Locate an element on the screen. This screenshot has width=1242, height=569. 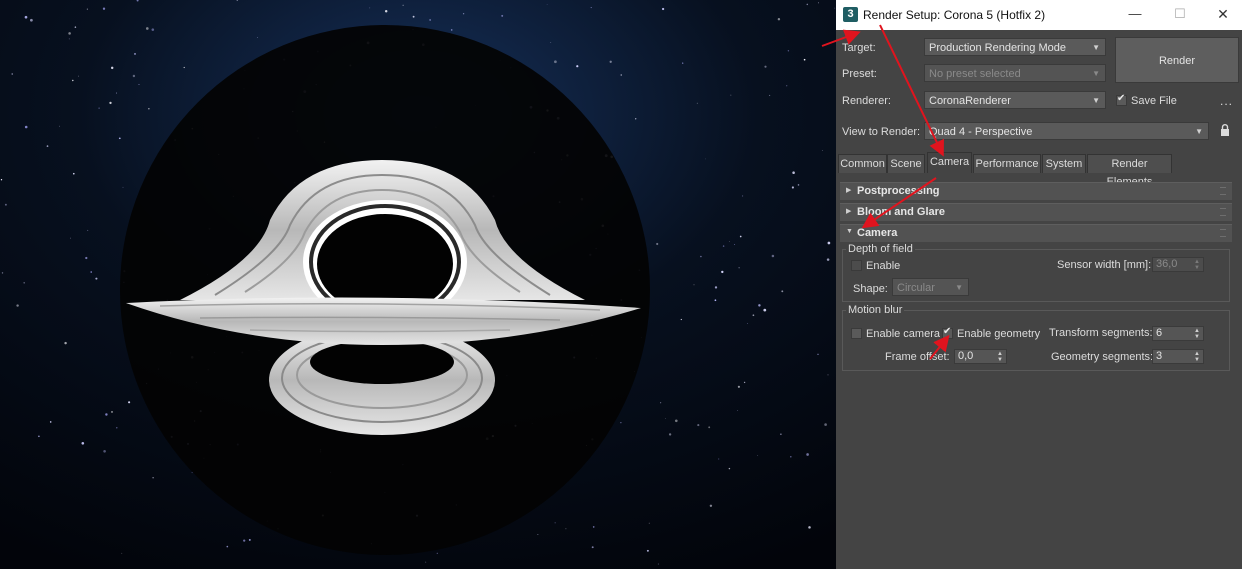
preset-dropdown: No preset selected ▼ is located at coordinates (1015, 73).